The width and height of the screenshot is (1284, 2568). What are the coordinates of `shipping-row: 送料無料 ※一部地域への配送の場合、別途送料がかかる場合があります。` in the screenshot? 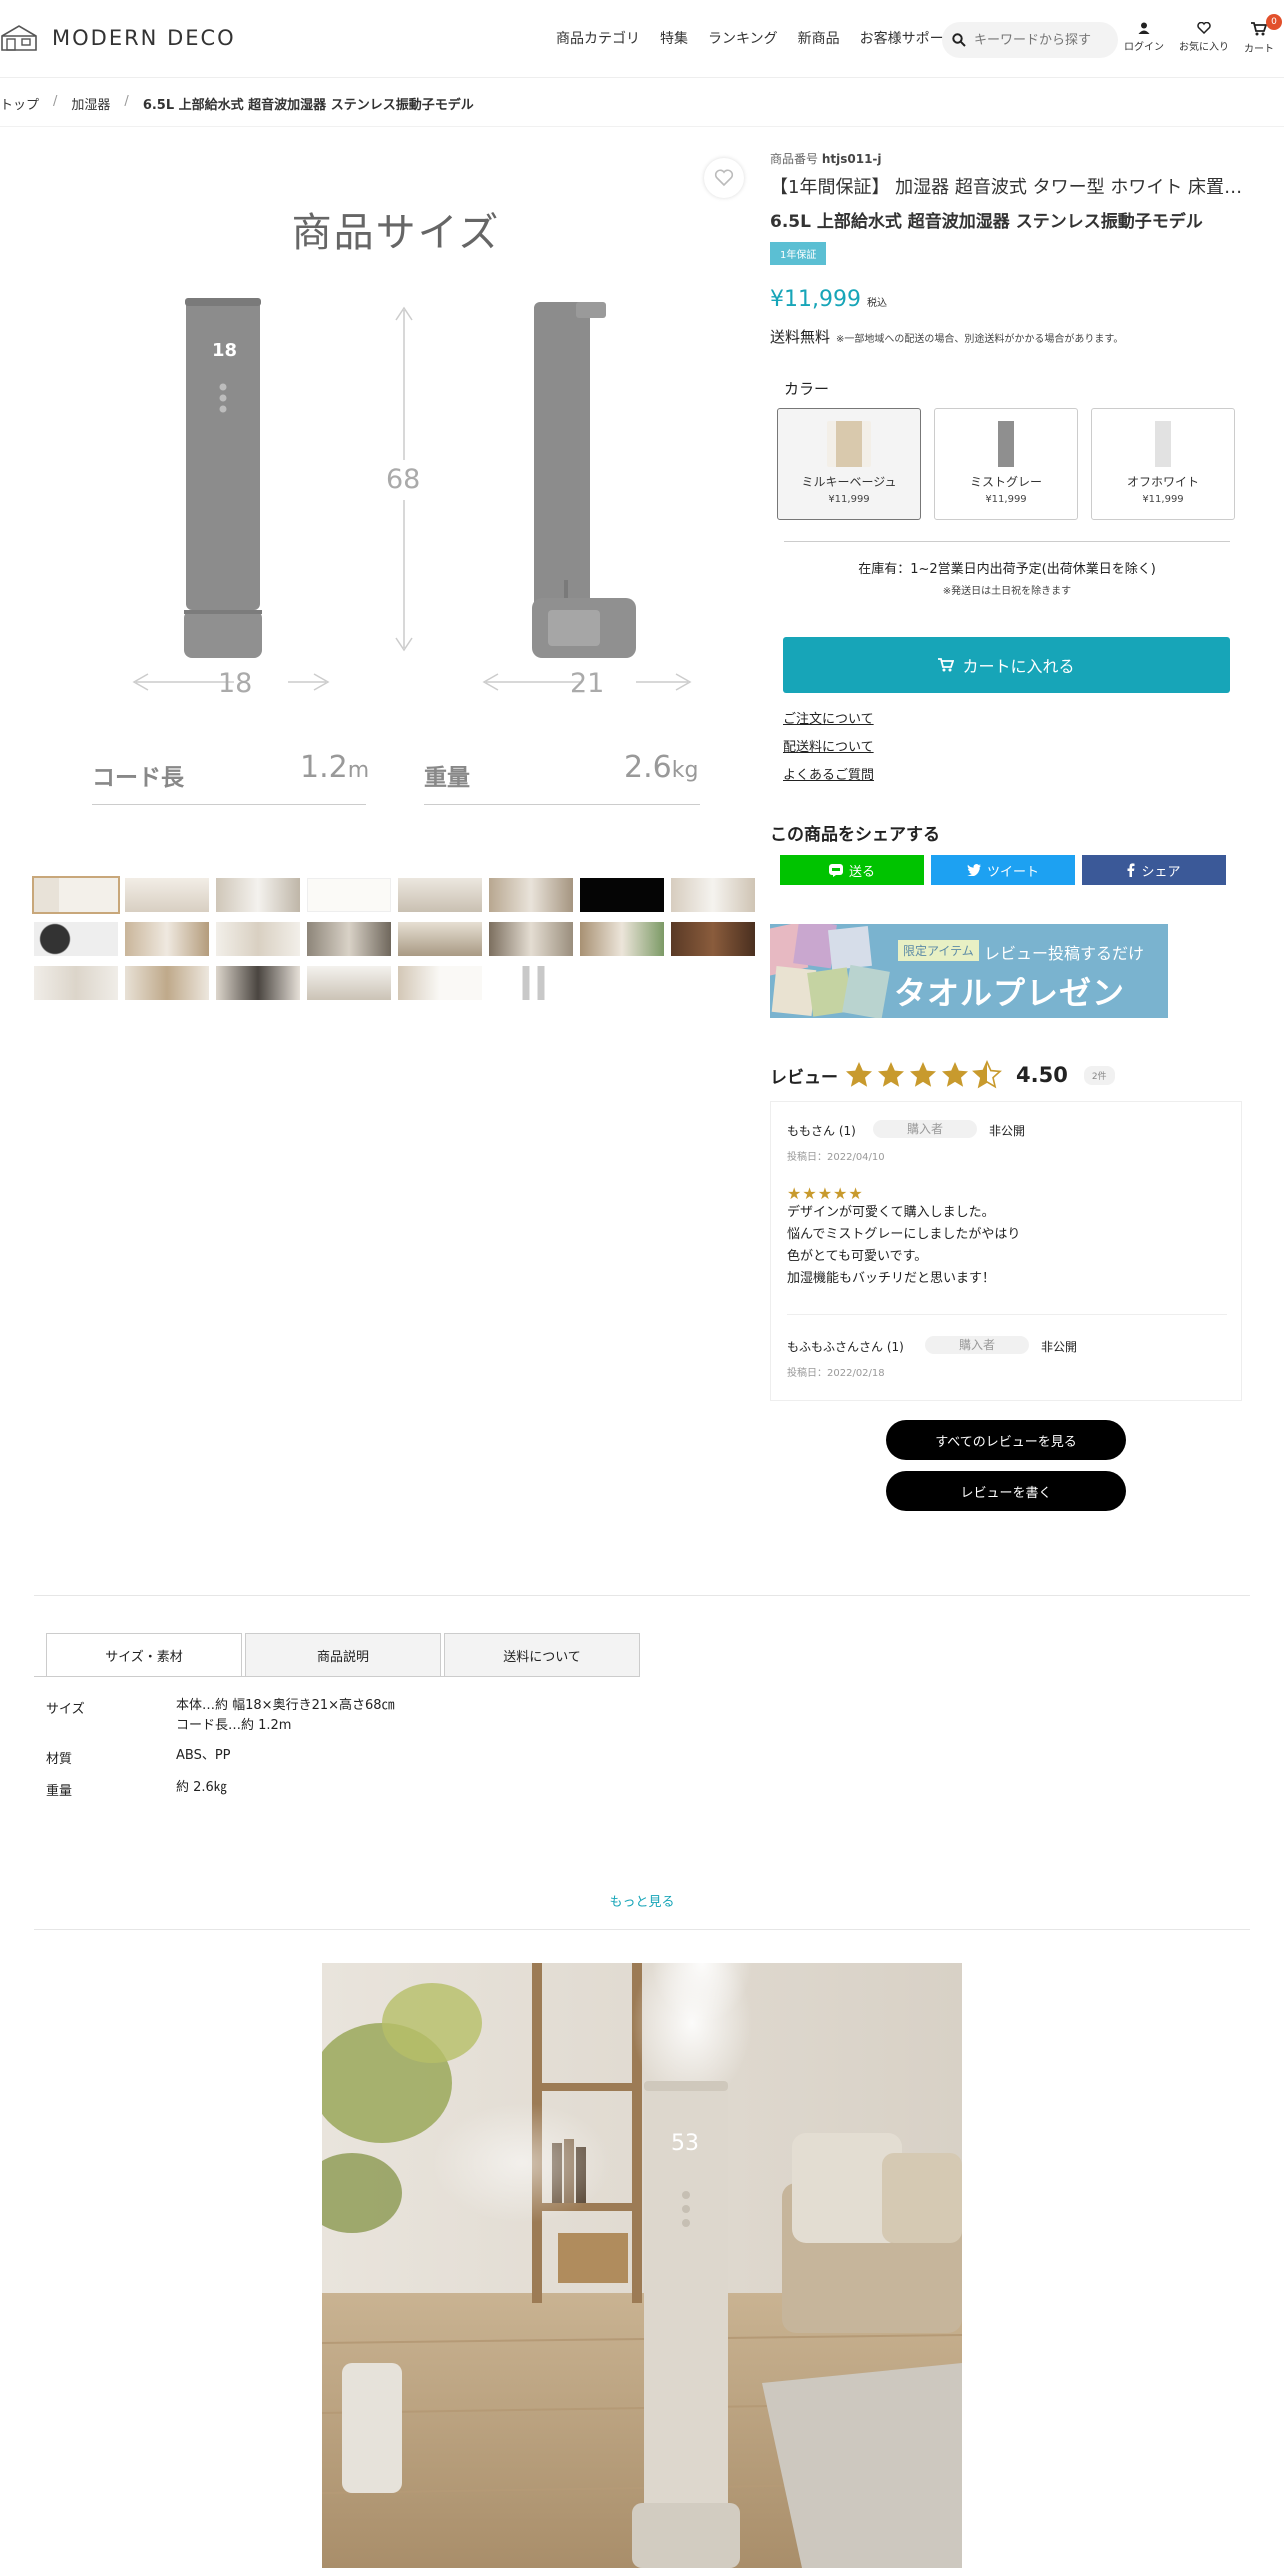 It's located at (1007, 336).